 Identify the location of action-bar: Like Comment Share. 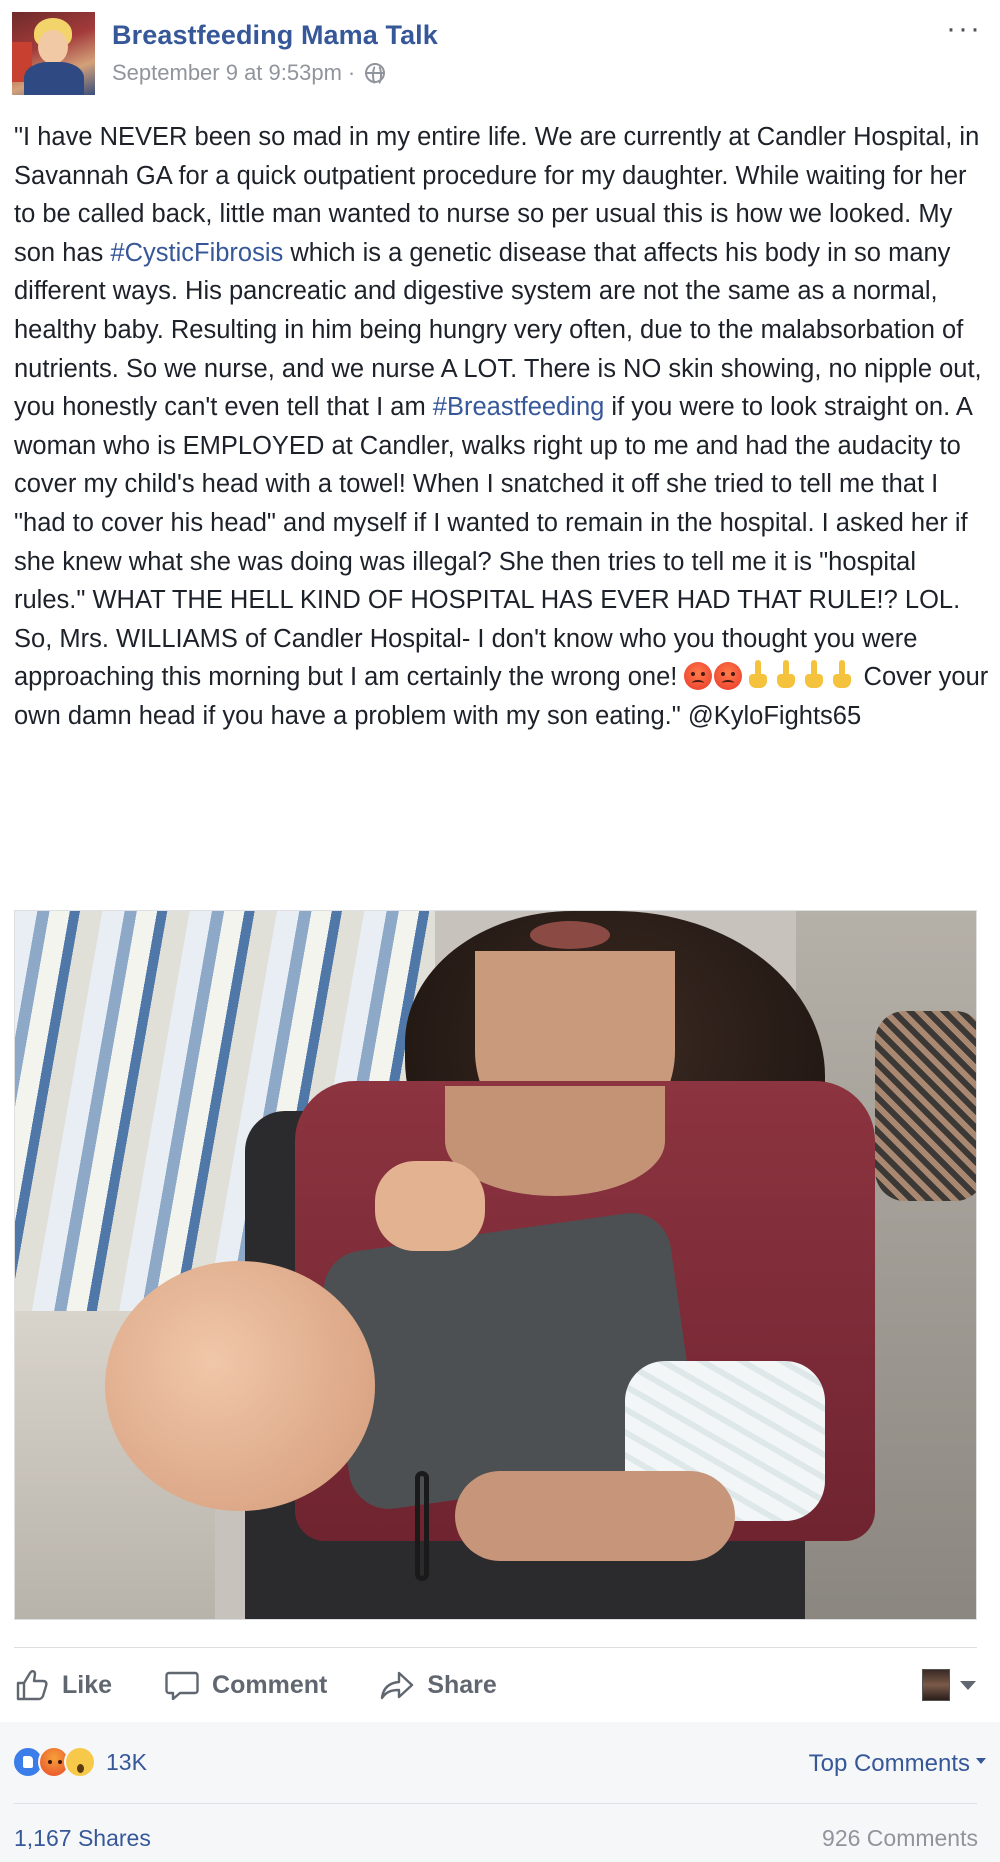
(495, 1685).